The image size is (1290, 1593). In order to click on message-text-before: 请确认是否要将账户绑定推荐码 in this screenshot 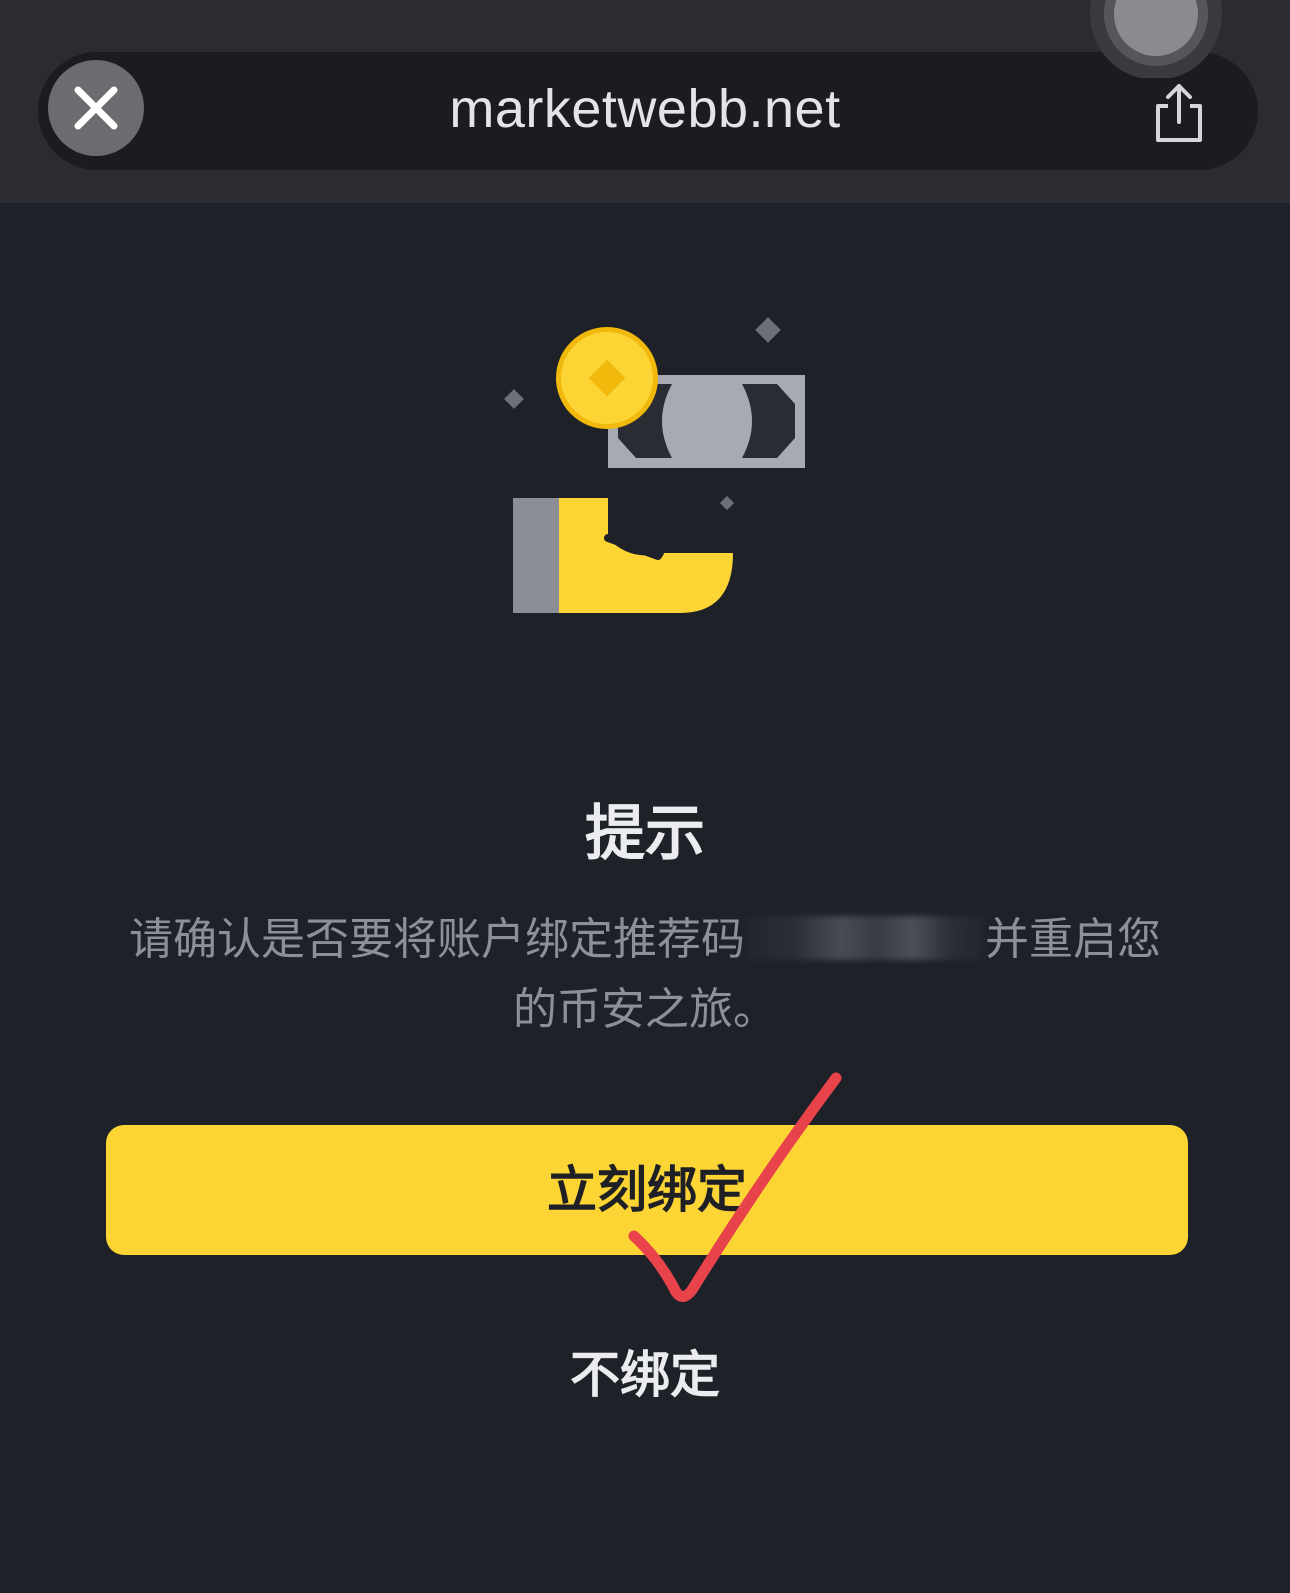, I will do `click(437, 939)`.